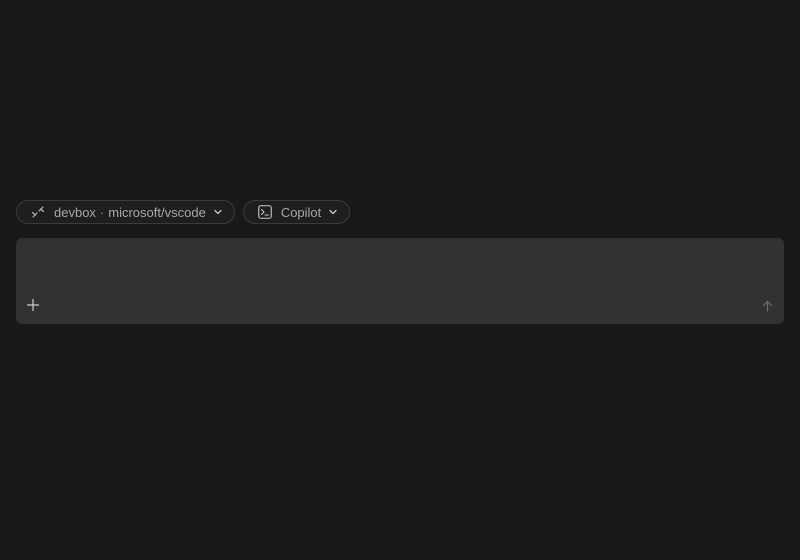 The height and width of the screenshot is (560, 800). I want to click on arrow-up-icon, so click(767, 306).